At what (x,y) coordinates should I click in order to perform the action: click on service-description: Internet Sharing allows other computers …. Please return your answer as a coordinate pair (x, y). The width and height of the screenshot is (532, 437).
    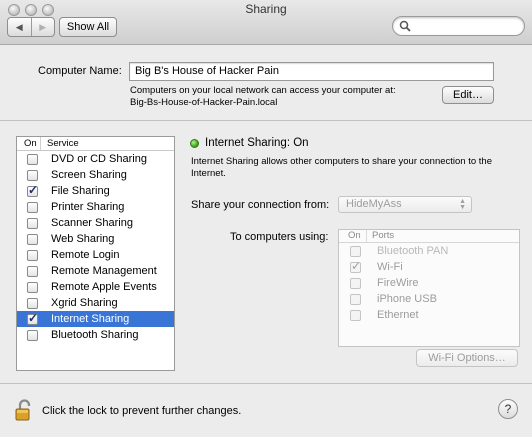
    Looking at the image, I should click on (342, 167).